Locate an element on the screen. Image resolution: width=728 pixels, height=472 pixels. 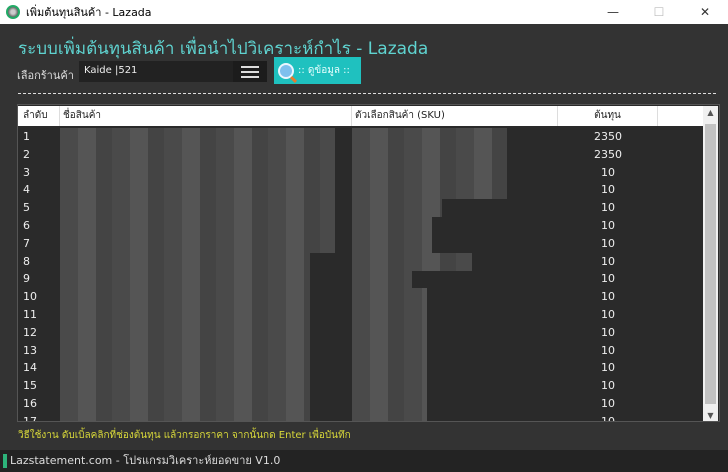
scroll-up-icon: ▲ is located at coordinates (710, 112).